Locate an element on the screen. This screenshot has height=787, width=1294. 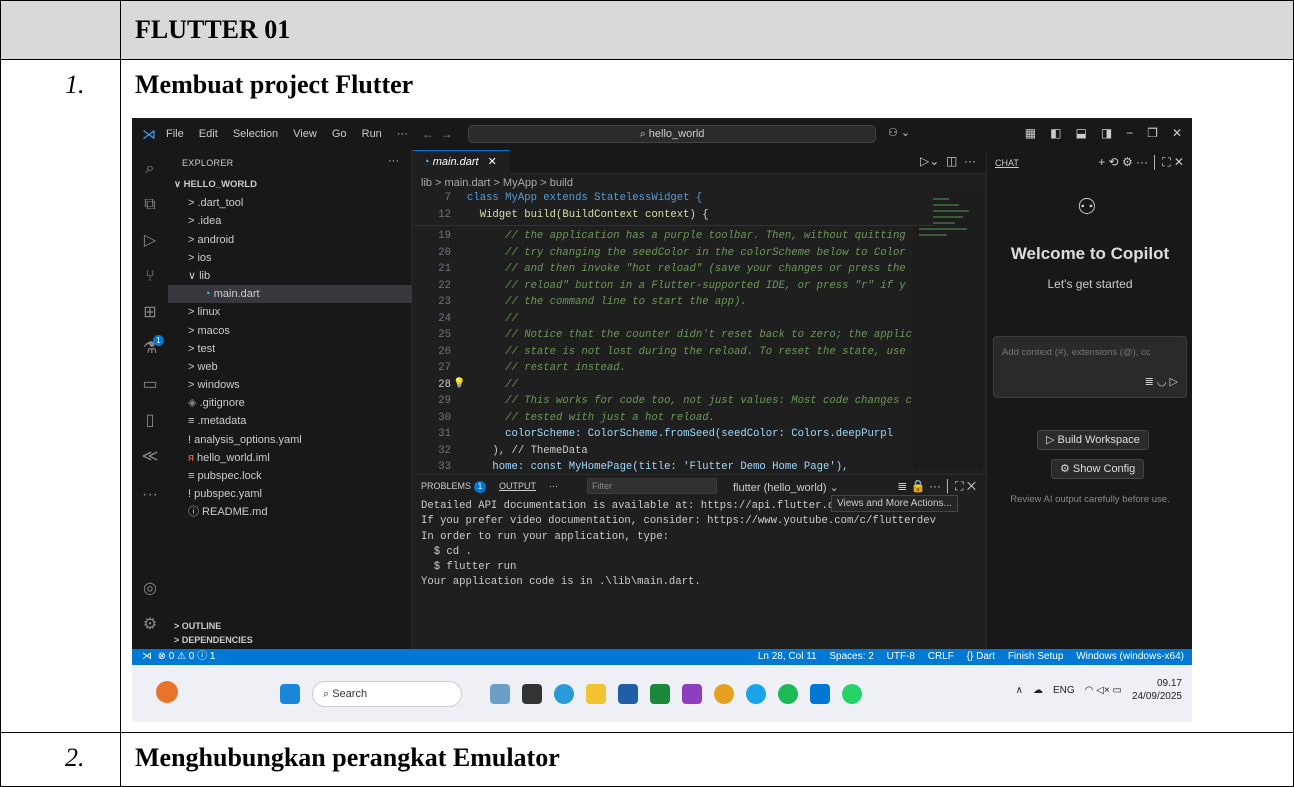
menu-edit: Edit is located at coordinates (208, 134).